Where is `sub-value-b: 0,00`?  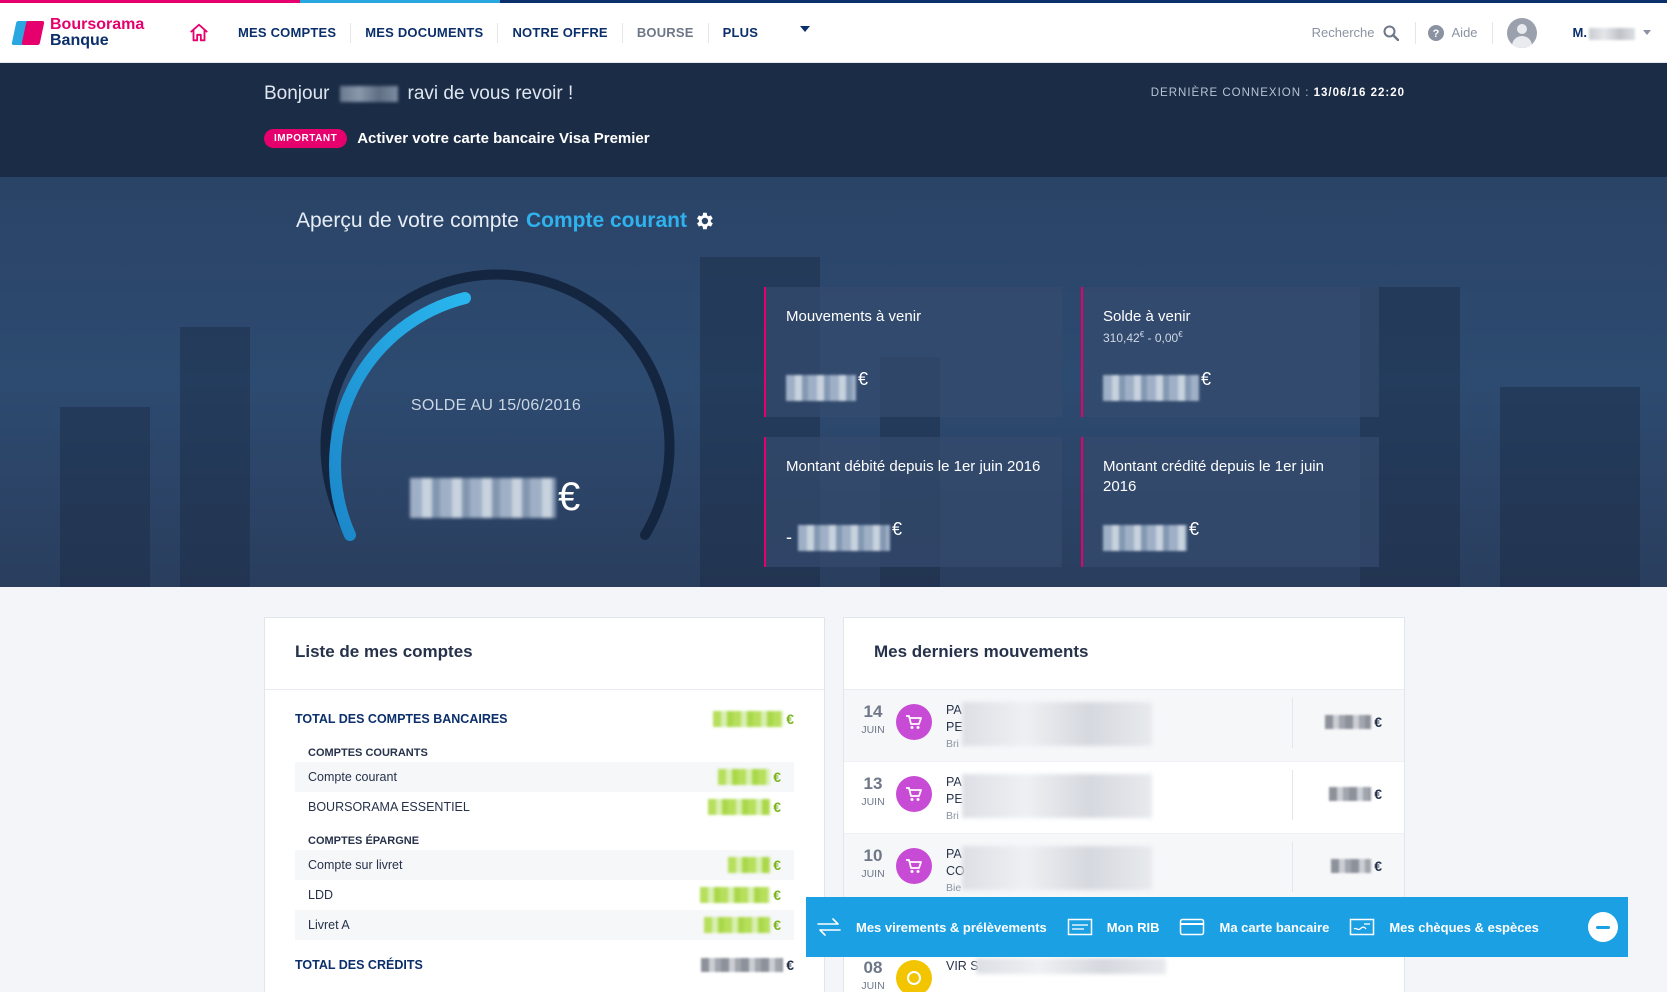 sub-value-b: 0,00 is located at coordinates (1166, 338).